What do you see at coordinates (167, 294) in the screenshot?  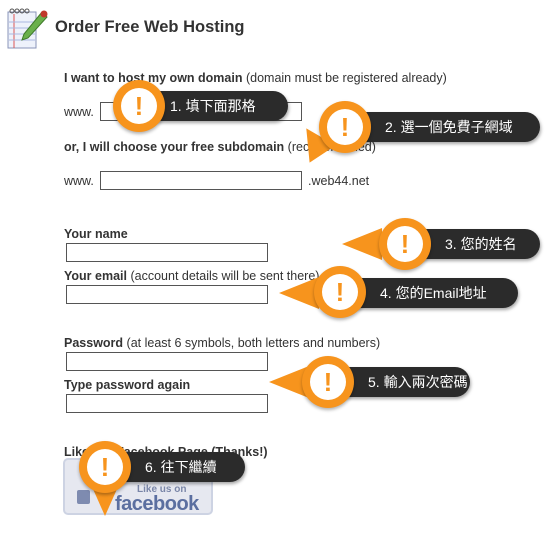 I see `email-input` at bounding box center [167, 294].